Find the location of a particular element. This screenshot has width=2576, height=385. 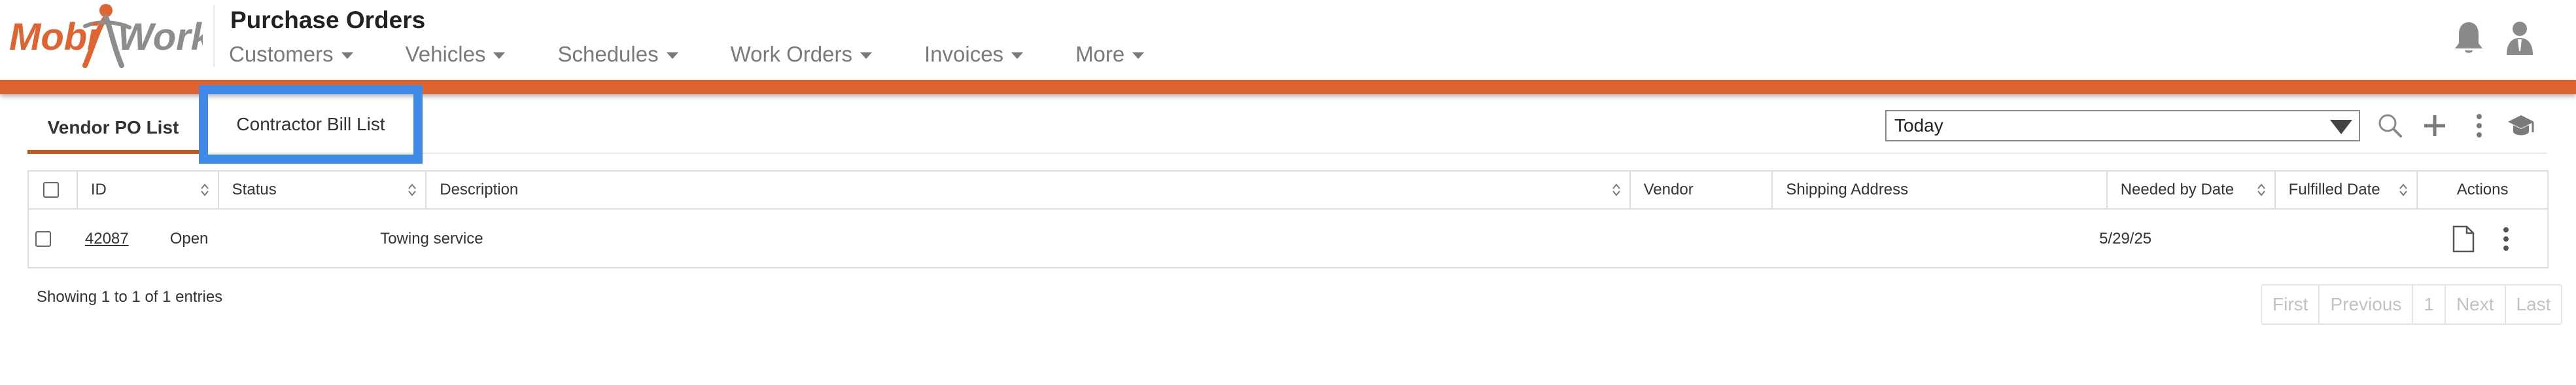

pager-previous: Previous is located at coordinates (2367, 304).